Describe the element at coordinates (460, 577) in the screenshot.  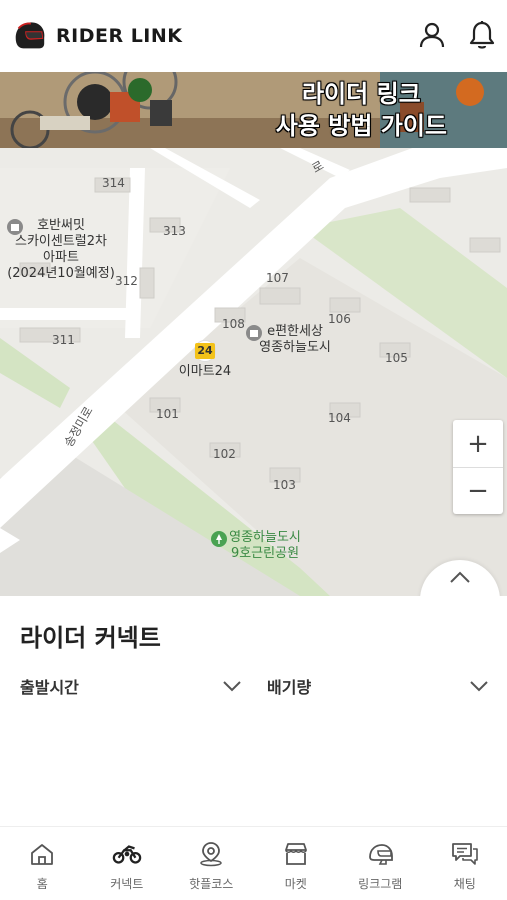
I see `chevron-up-icon` at that location.